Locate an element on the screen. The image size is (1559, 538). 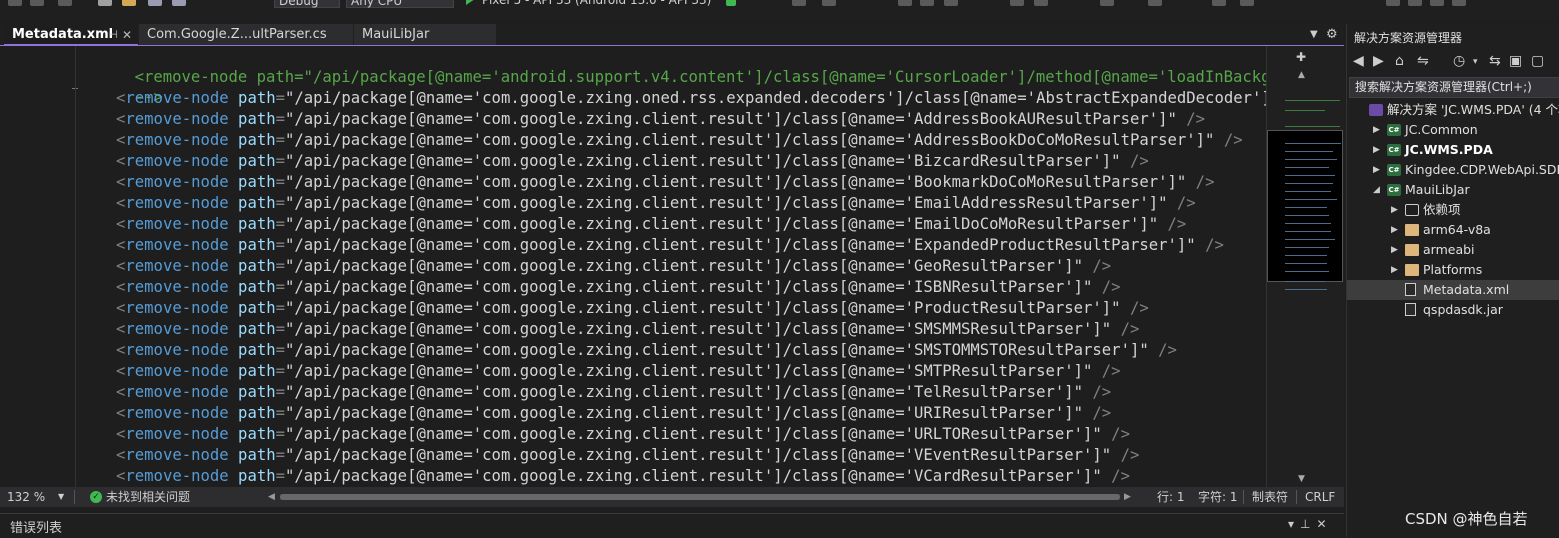
open-folder-icon is located at coordinates (129, 3).